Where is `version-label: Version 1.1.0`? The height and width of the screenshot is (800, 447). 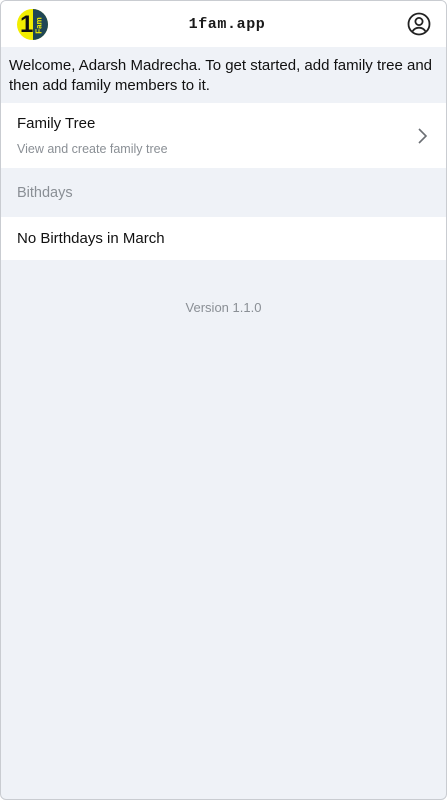
version-label: Version 1.1.0 is located at coordinates (223, 307).